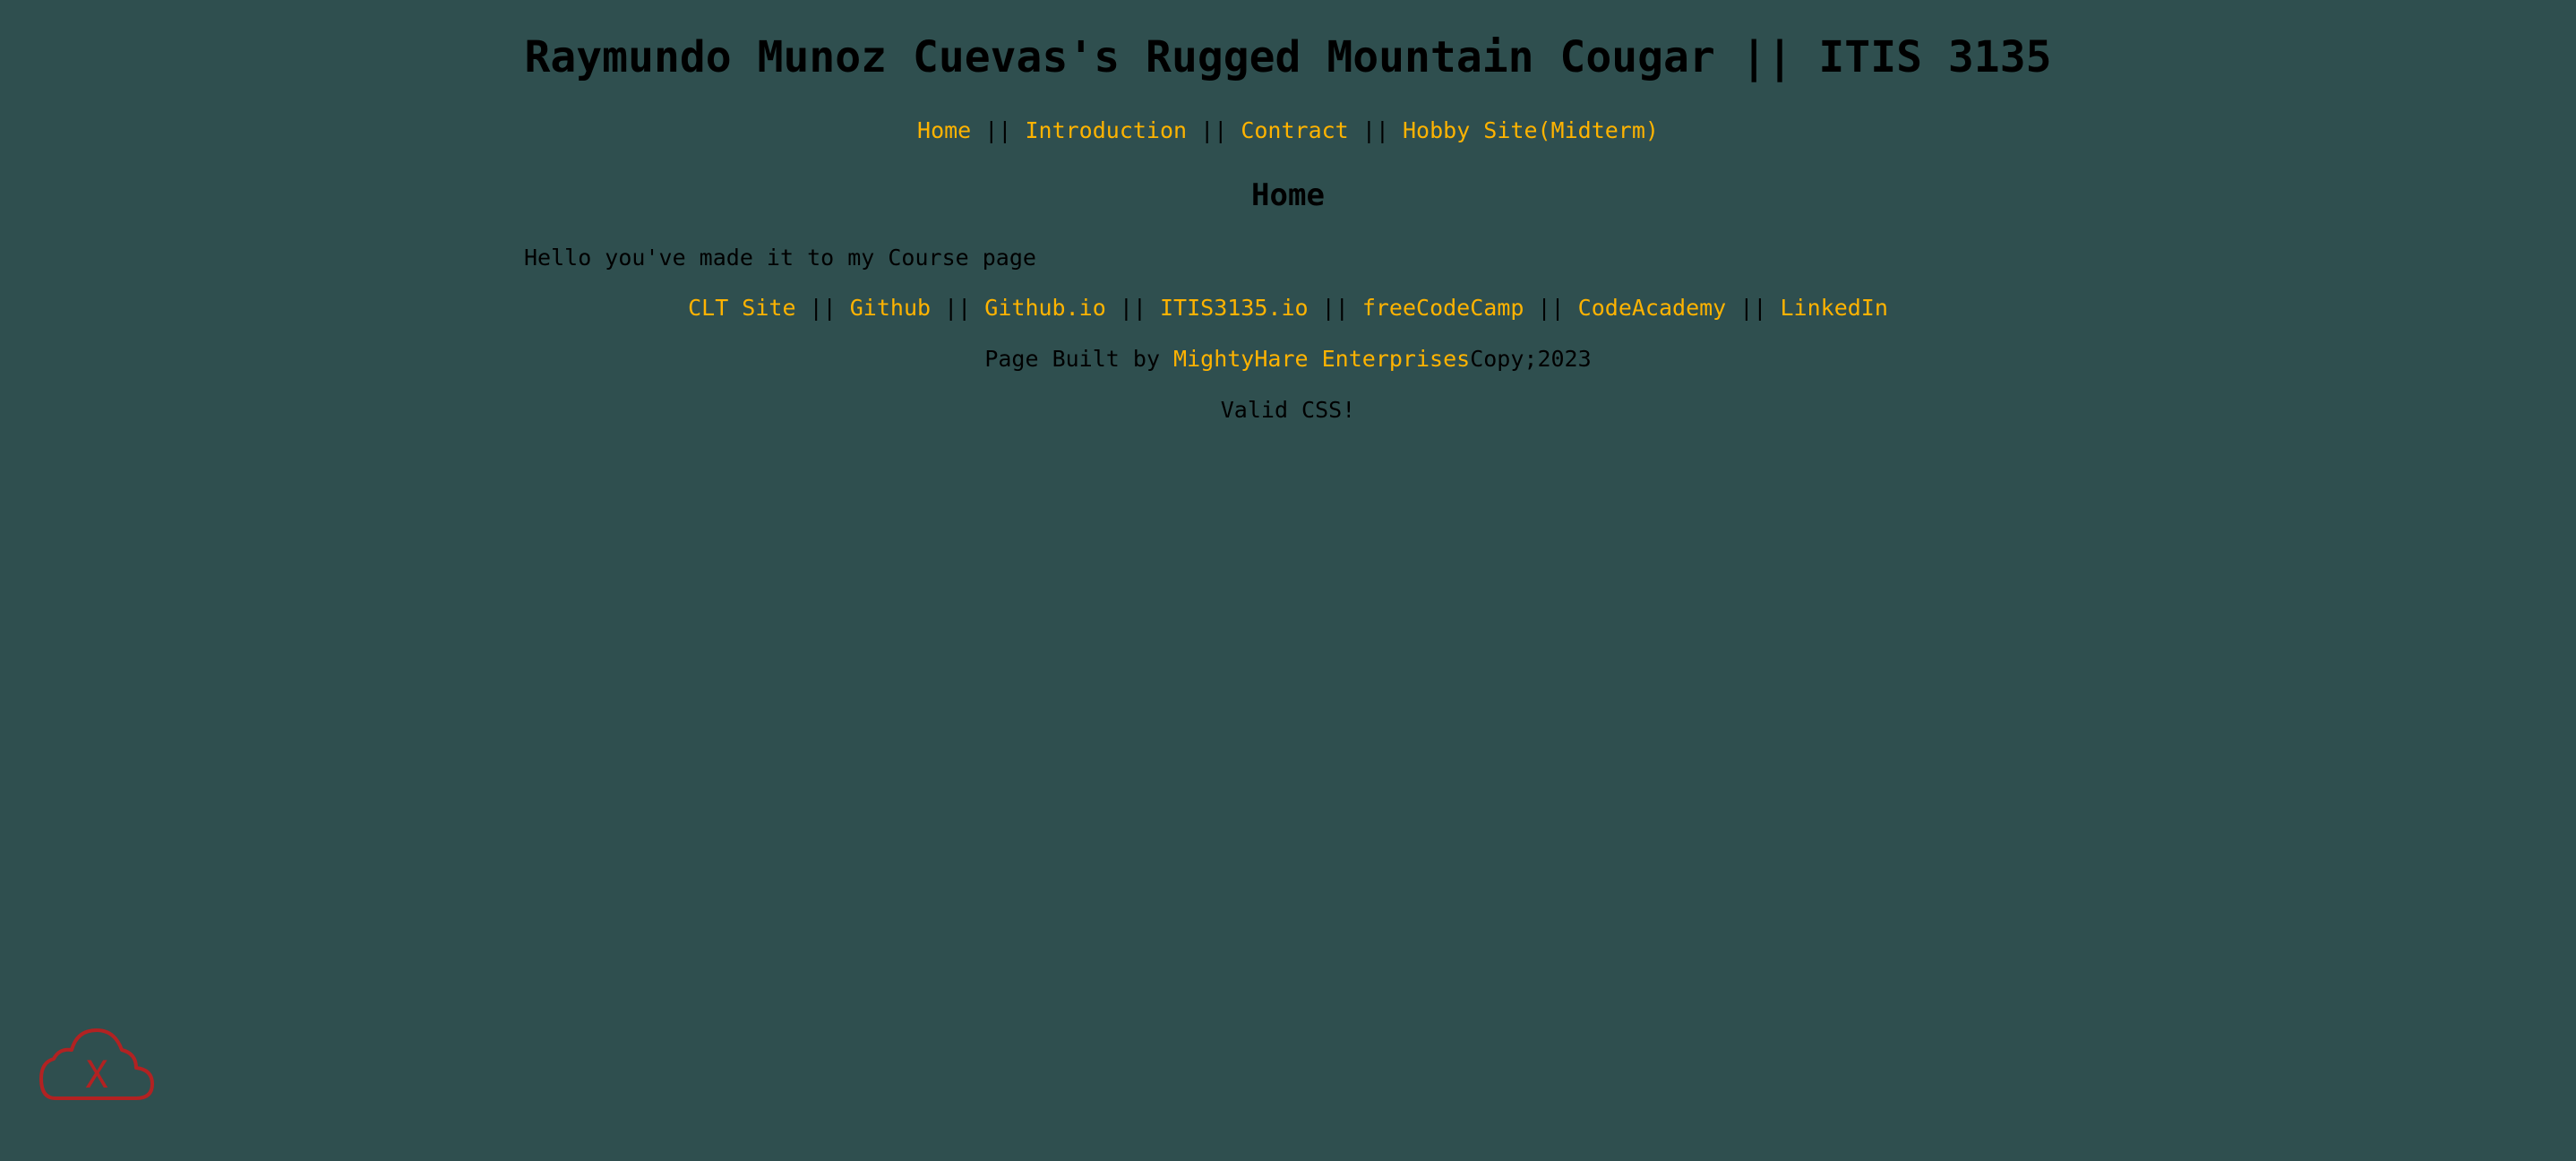  What do you see at coordinates (1443, 308) in the screenshot?
I see `link-freecodecamp: freeCodeCamp` at bounding box center [1443, 308].